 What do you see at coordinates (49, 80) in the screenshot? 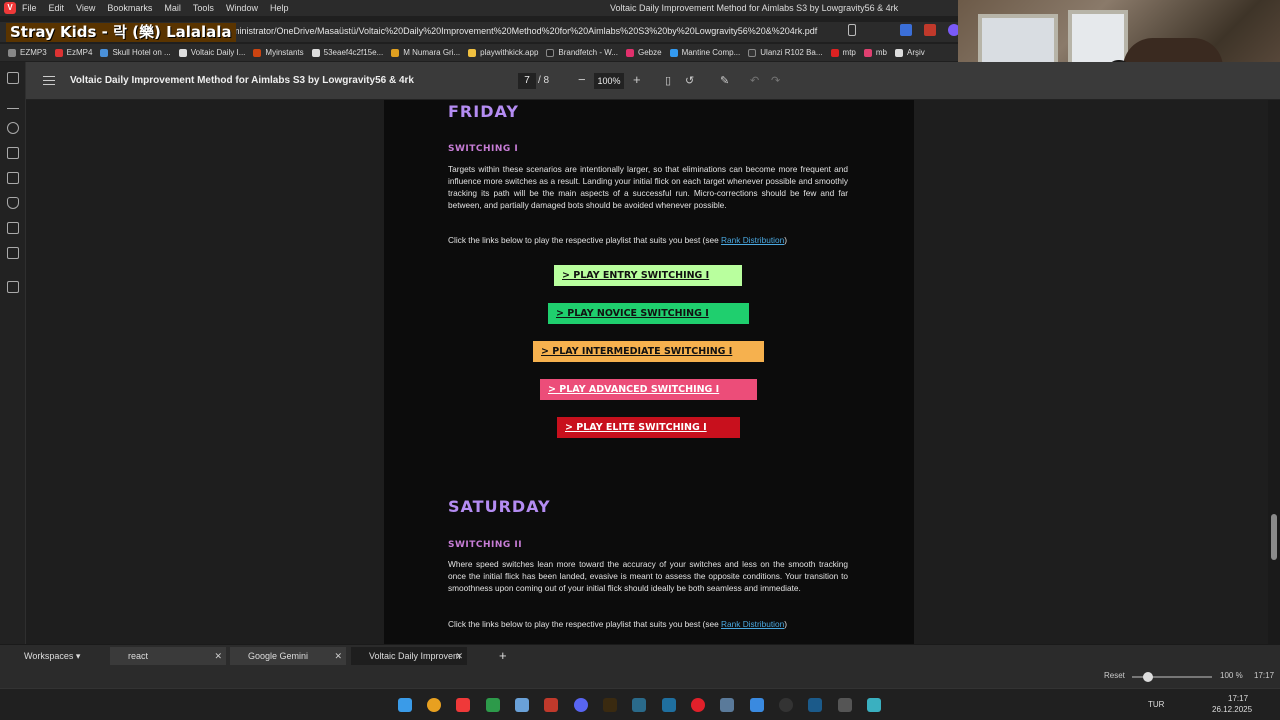
I see `menu-icon` at bounding box center [49, 80].